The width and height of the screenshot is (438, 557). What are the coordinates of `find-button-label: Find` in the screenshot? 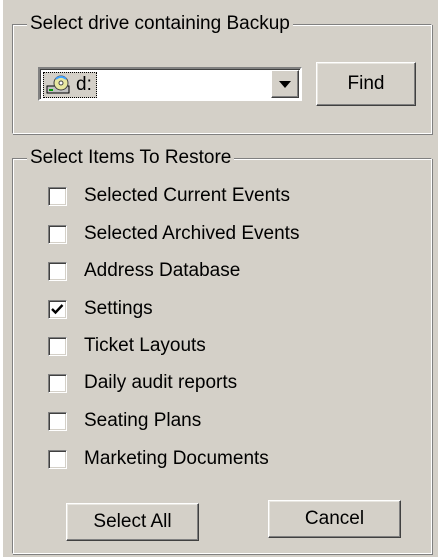 It's located at (366, 83).